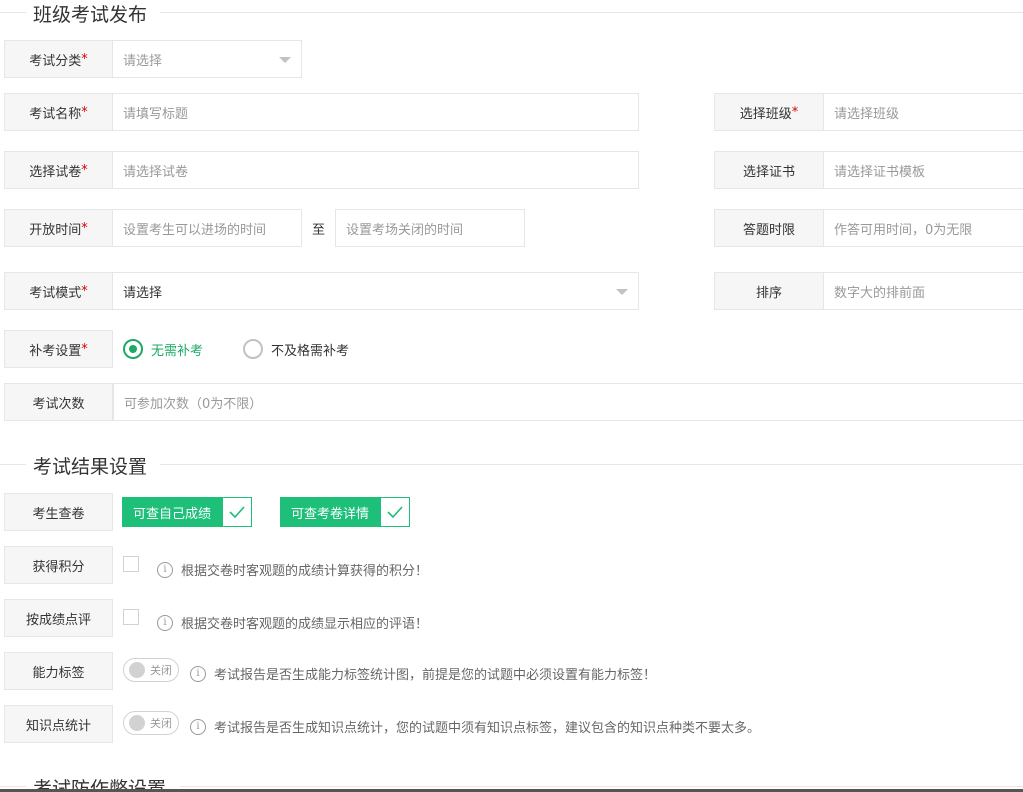 The width and height of the screenshot is (1023, 792). I want to click on open-time-label: 开放时间 *, so click(58, 228).